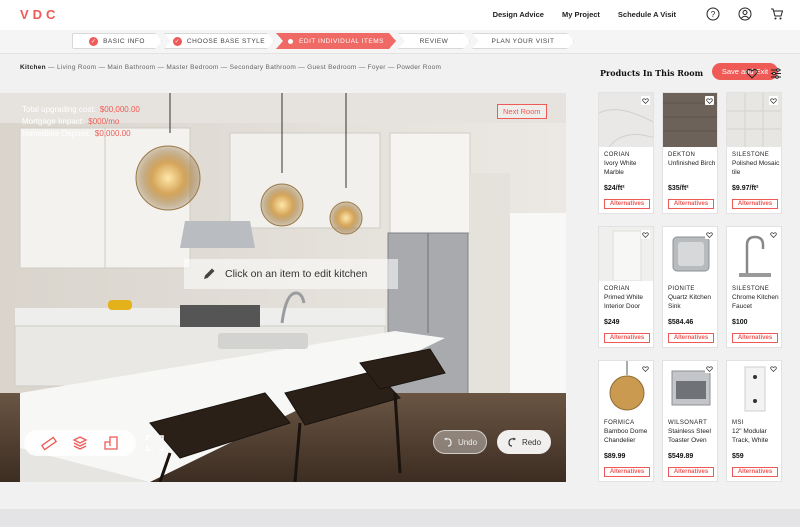 This screenshot has width=800, height=527. What do you see at coordinates (738, 423) in the screenshot?
I see `product-brand: MSI` at bounding box center [738, 423].